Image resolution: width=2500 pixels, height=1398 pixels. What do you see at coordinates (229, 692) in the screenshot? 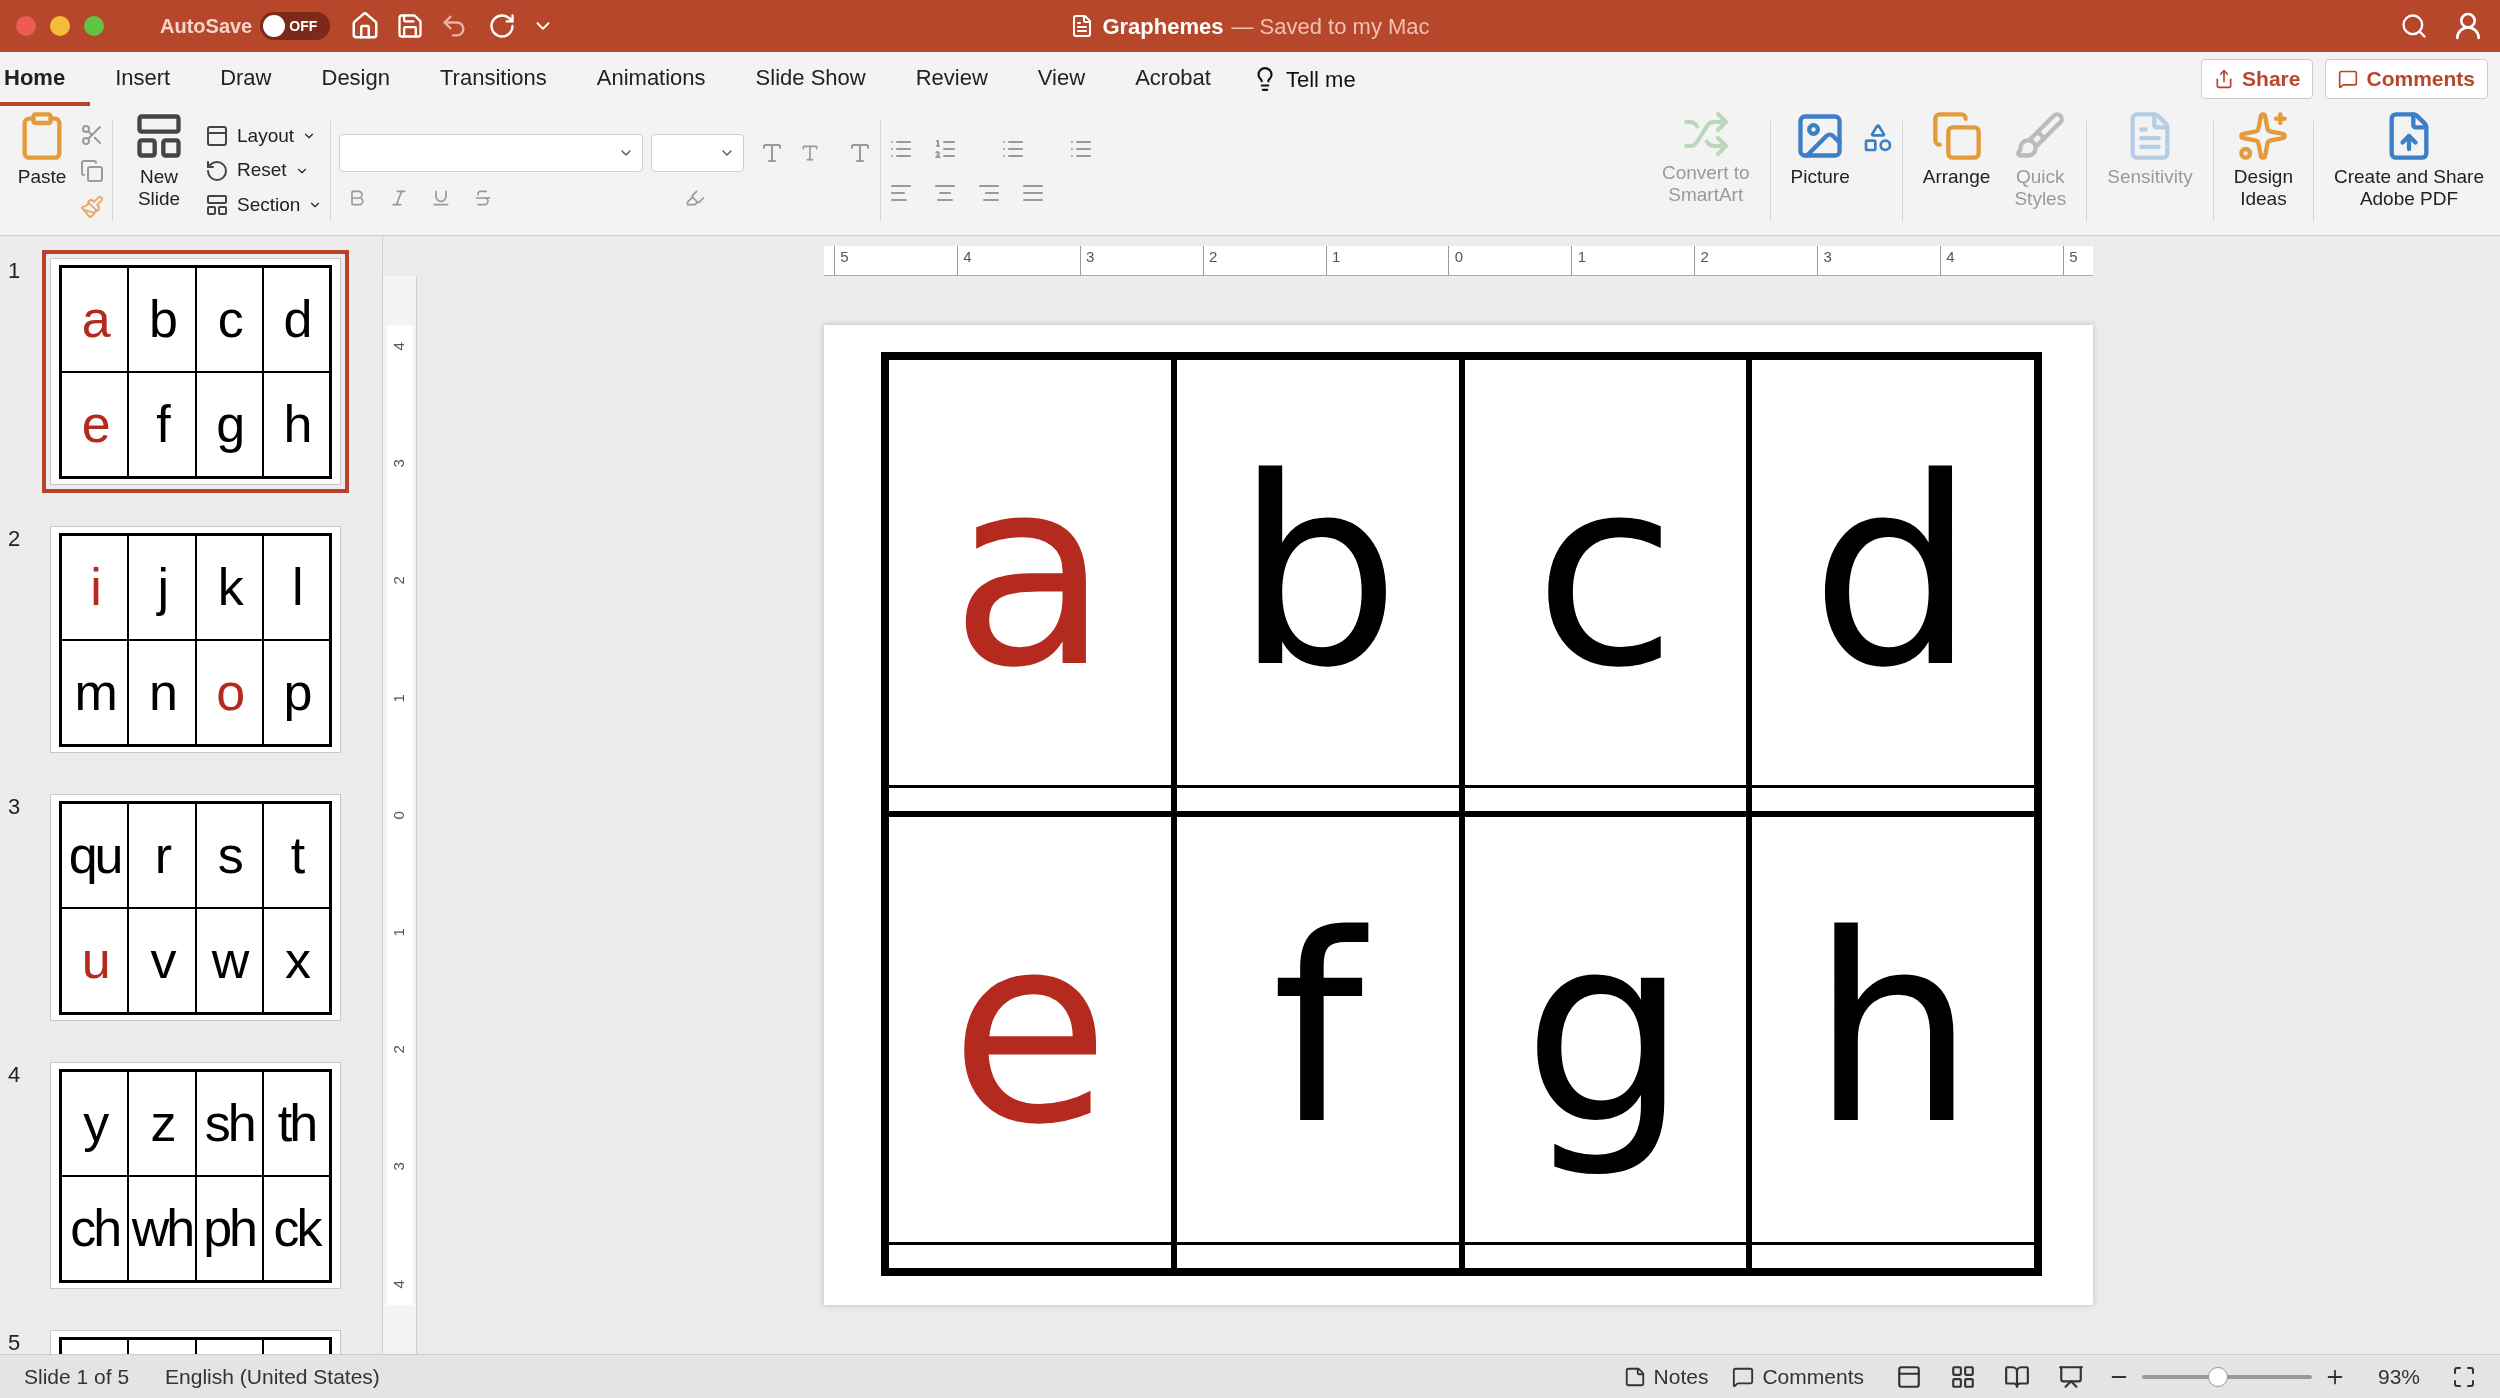
I see `grapheme: o` at bounding box center [229, 692].